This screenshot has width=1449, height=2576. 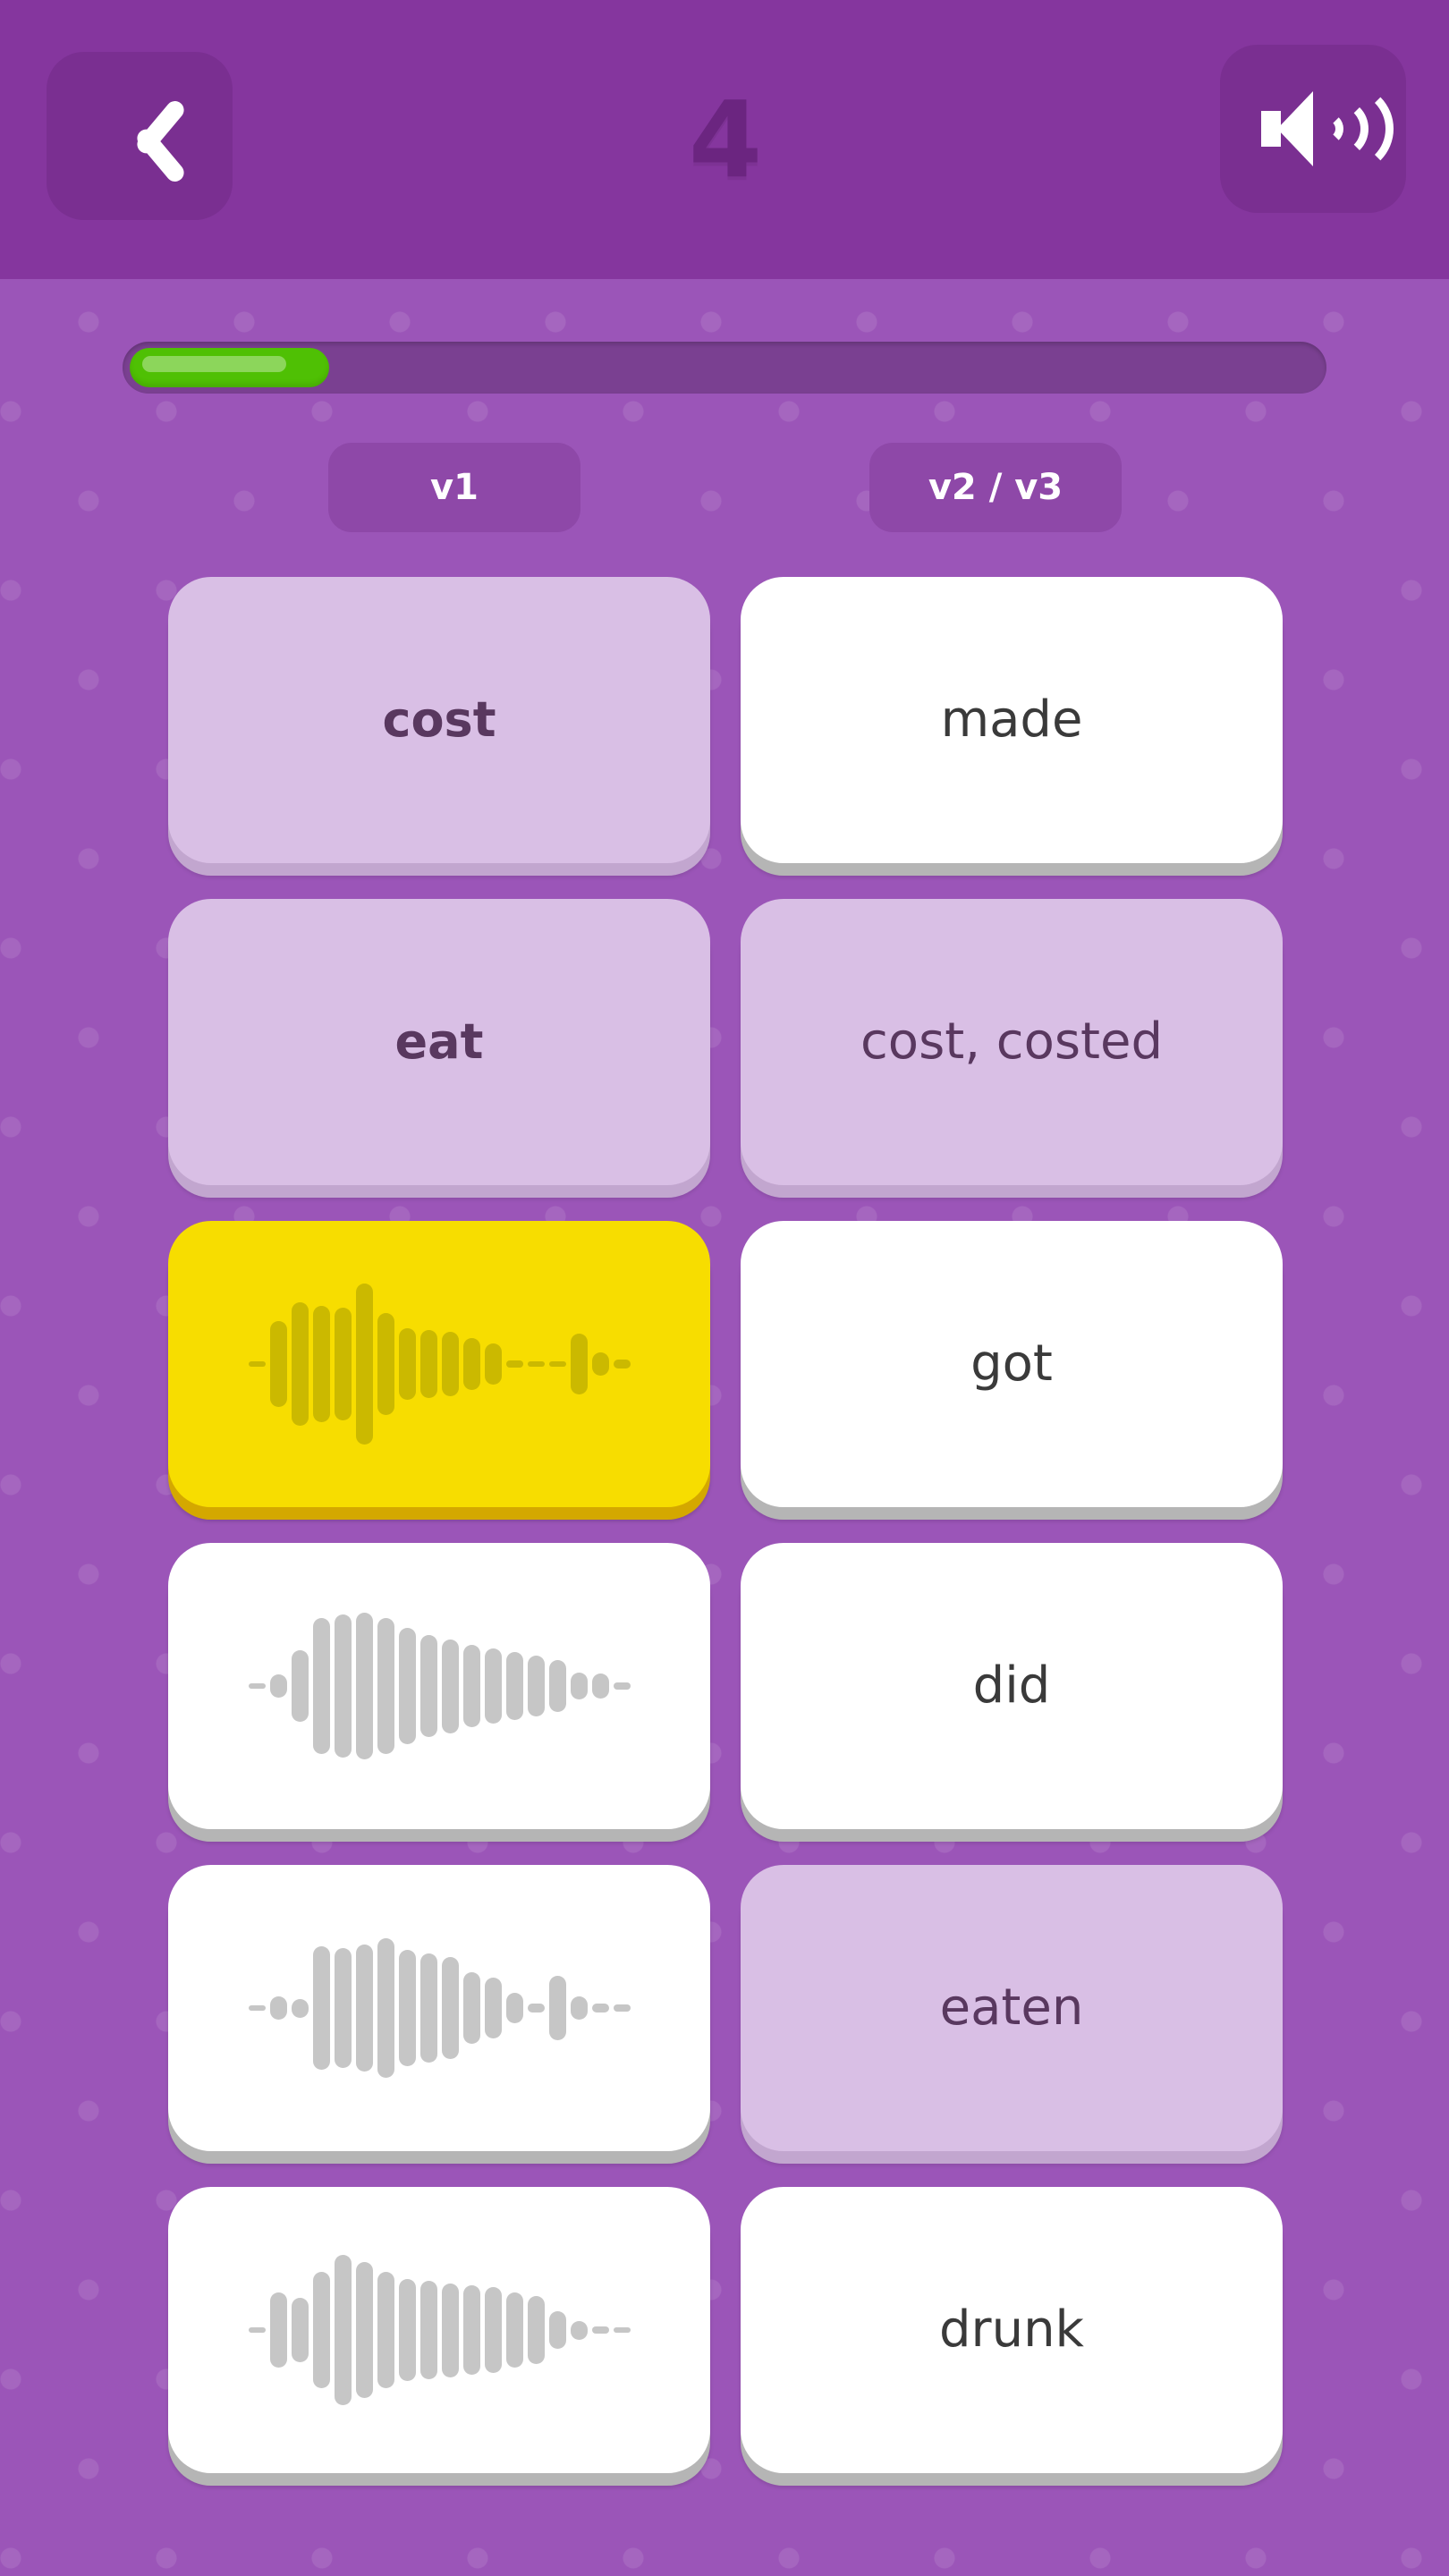 I want to click on card-row: eat cost, costed, so click(x=724, y=1060).